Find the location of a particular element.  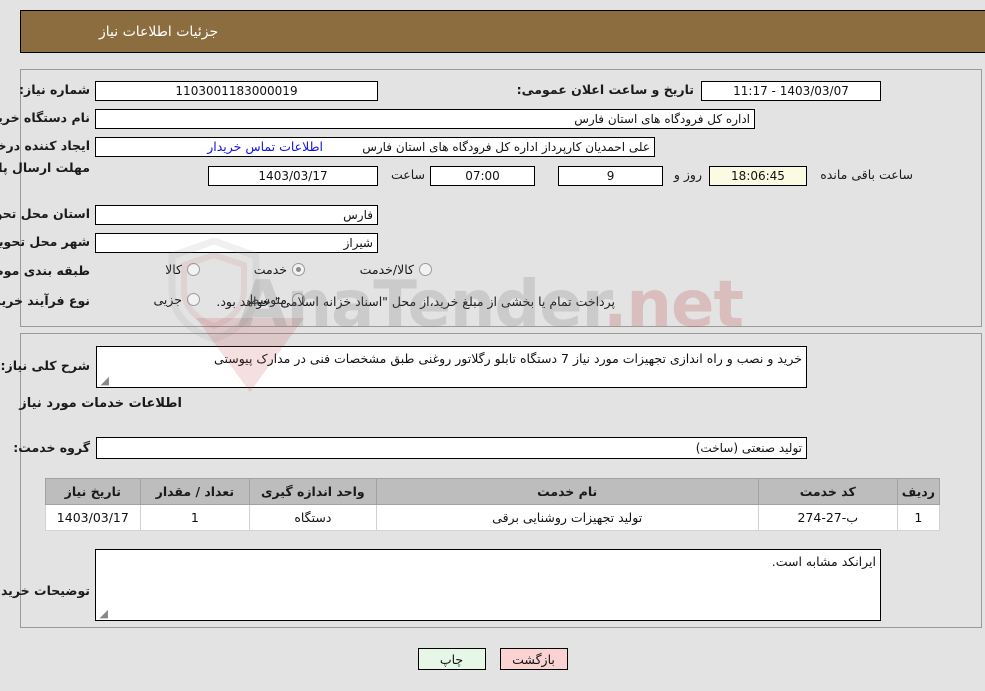

category-label: طبقه بندی موضوعی: is located at coordinates (45, 270).